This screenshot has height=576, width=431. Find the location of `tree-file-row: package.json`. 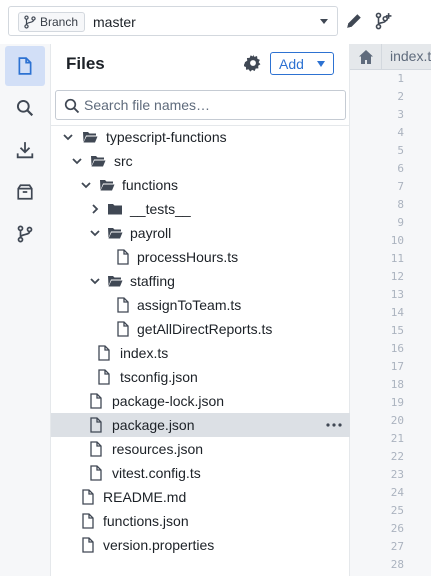

tree-file-row: package.json is located at coordinates (200, 425).